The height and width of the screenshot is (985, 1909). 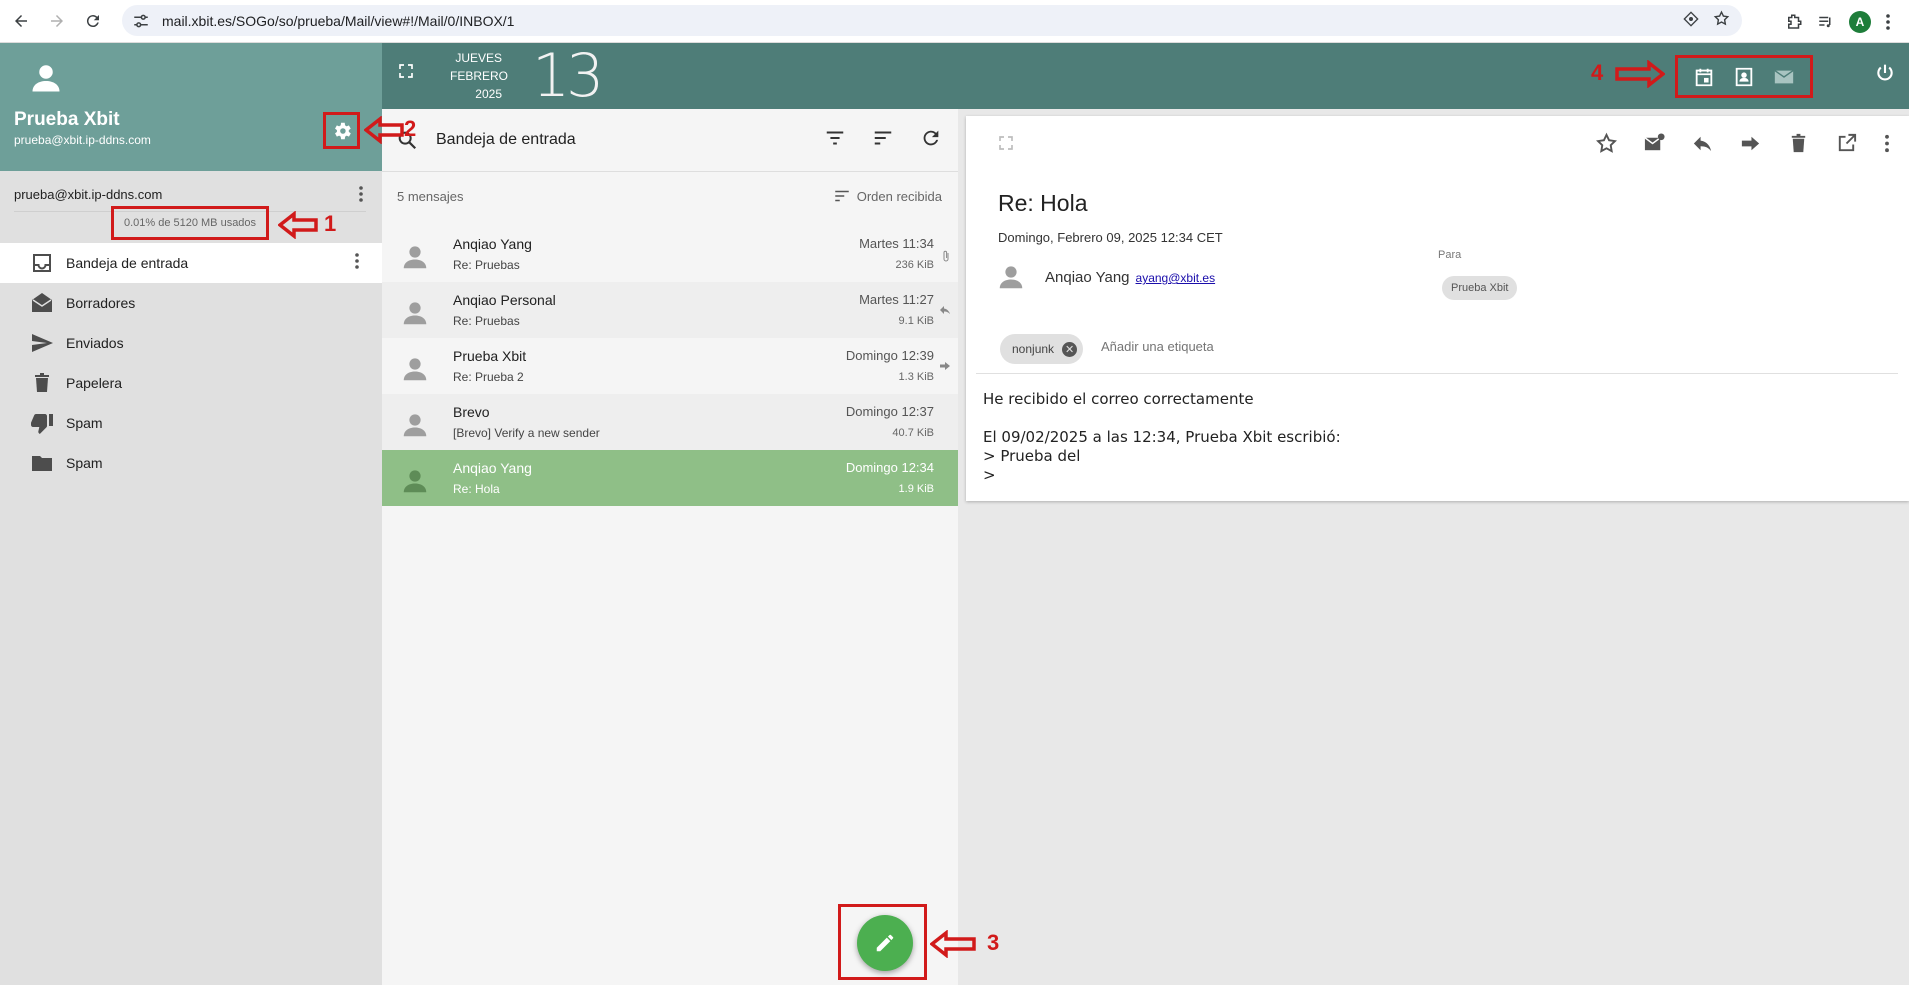 I want to click on fullscreen-icon, so click(x=406, y=71).